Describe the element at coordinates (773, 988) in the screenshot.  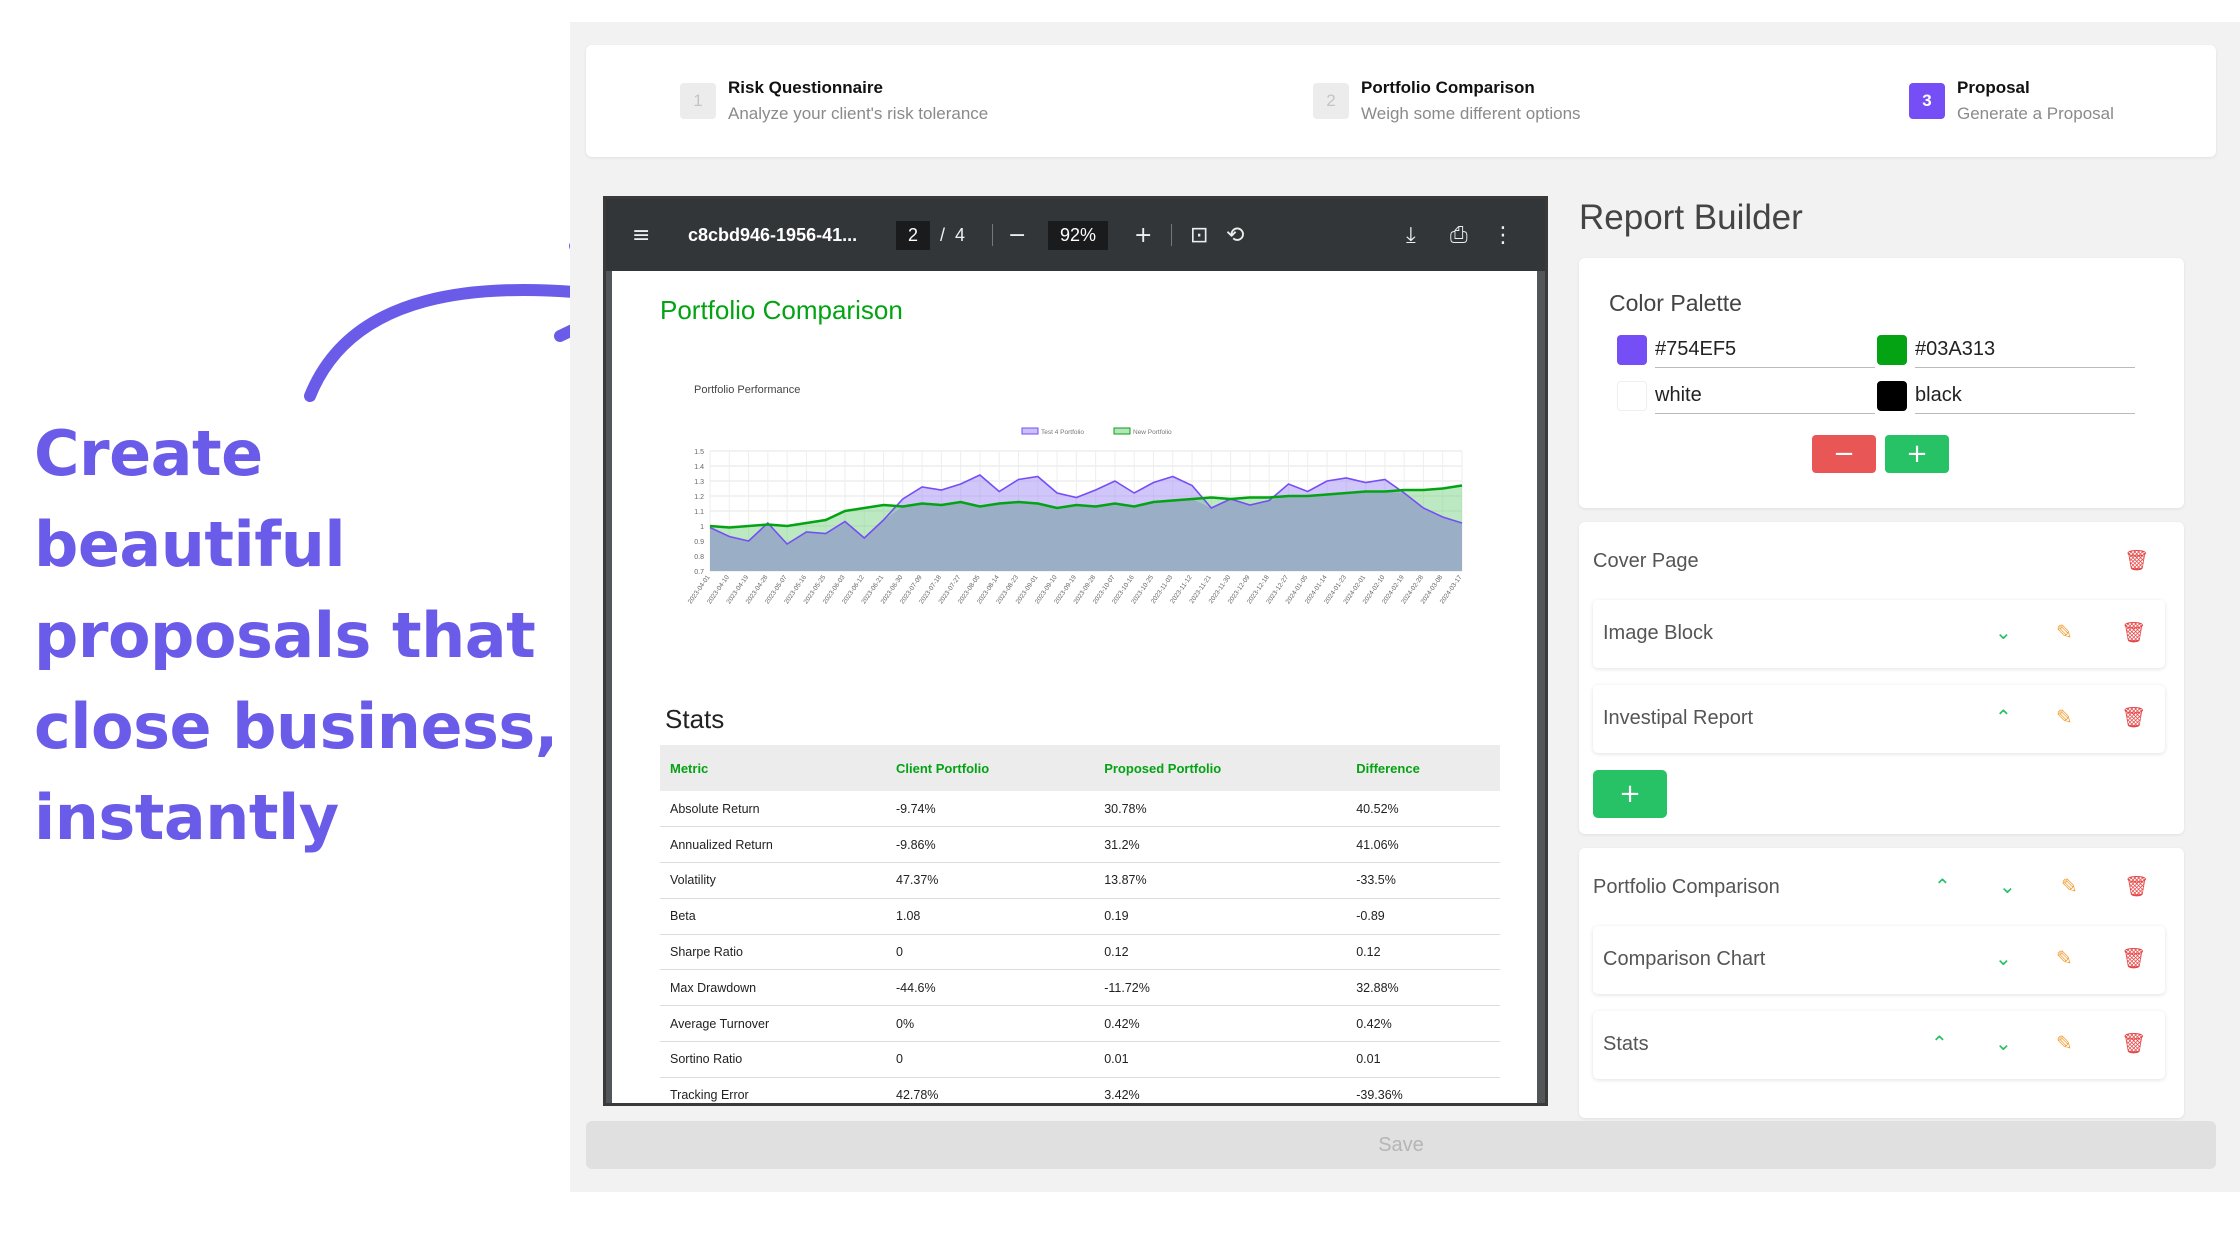
I see `table-cell: Max Drawdown` at that location.